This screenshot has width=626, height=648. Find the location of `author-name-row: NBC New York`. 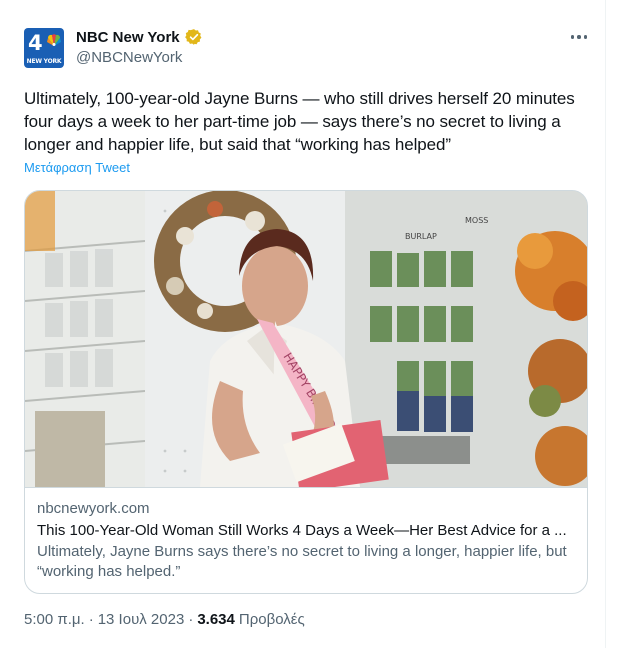

author-name-row: NBC New York is located at coordinates (139, 37).